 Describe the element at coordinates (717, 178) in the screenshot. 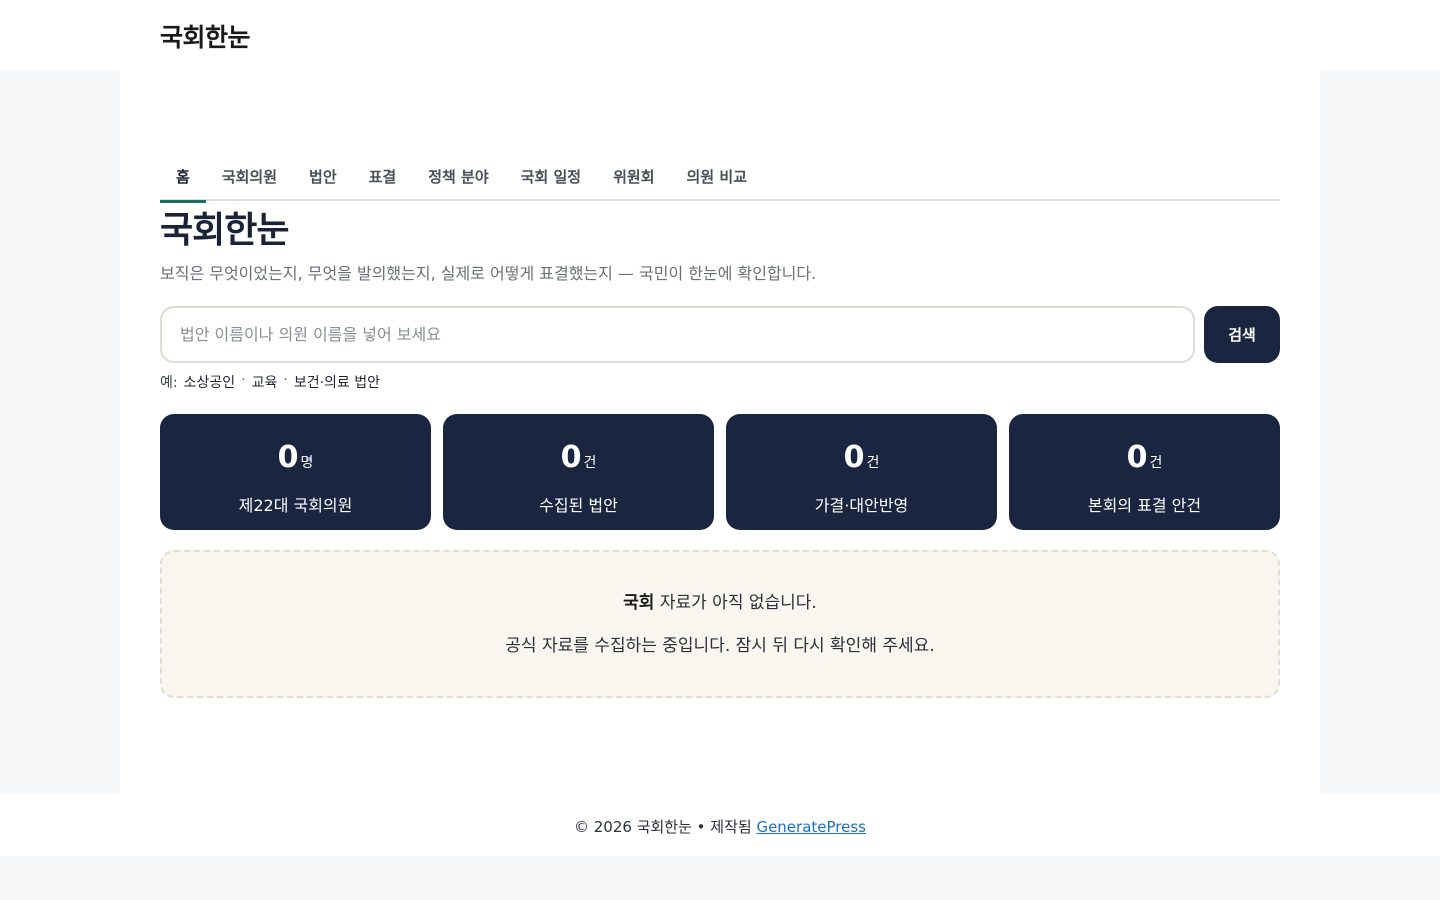

I see `nav-tab-compare: 의원 비교` at that location.